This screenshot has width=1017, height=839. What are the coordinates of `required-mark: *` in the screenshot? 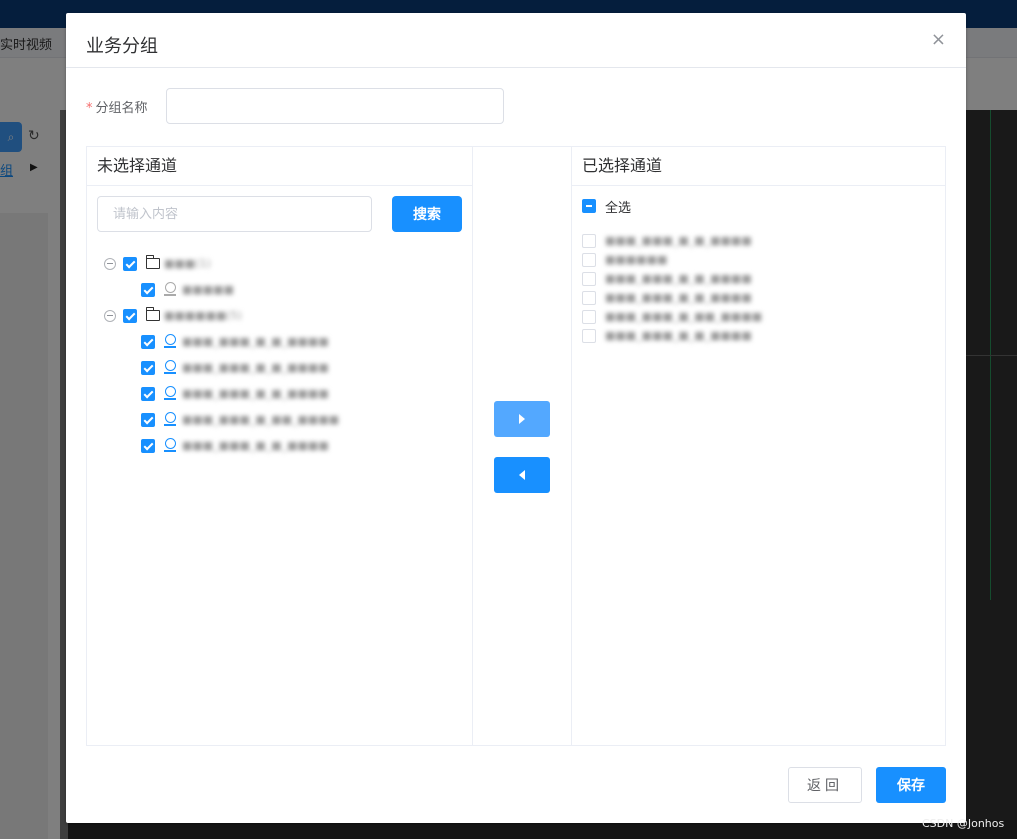 It's located at (89, 108).